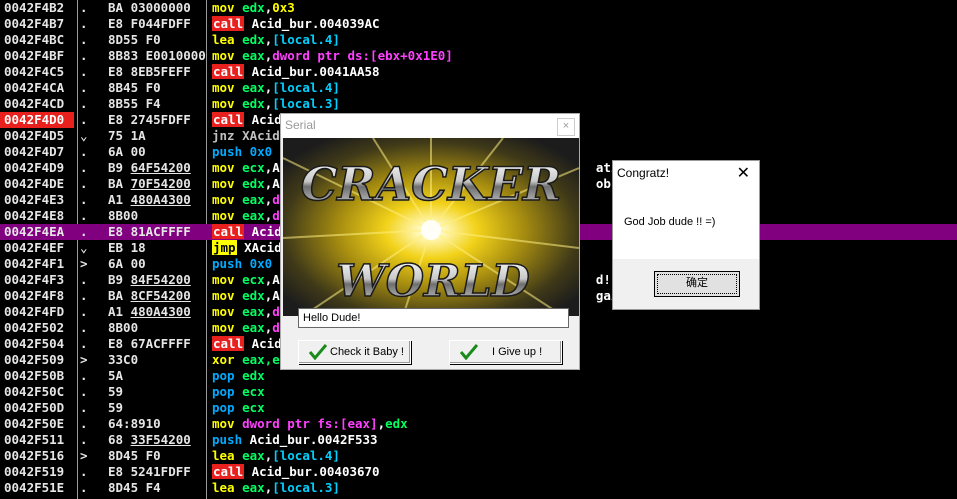 The height and width of the screenshot is (499, 957). What do you see at coordinates (295, 439) in the screenshot?
I see `instruction-cell: push Acid_bur.0042F533` at bounding box center [295, 439].